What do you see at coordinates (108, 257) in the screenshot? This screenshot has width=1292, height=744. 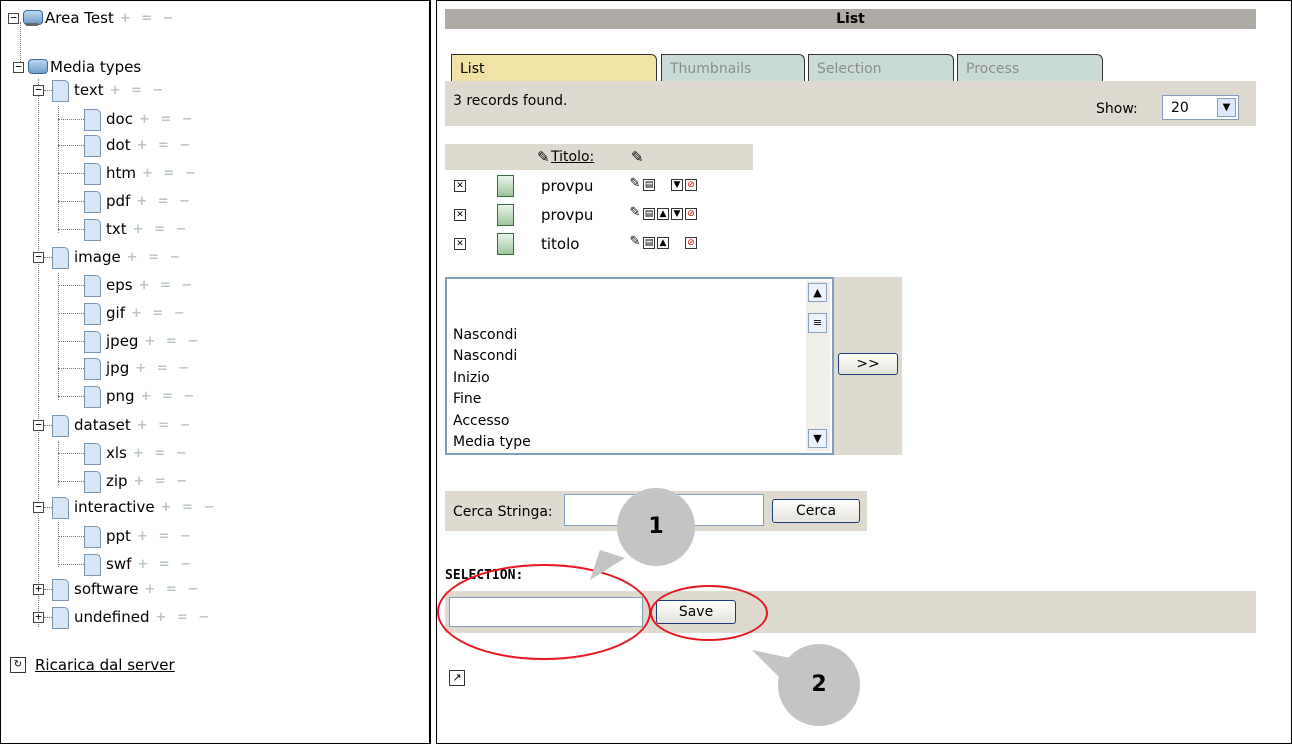 I see `tree-folder-image: − image + = −` at bounding box center [108, 257].